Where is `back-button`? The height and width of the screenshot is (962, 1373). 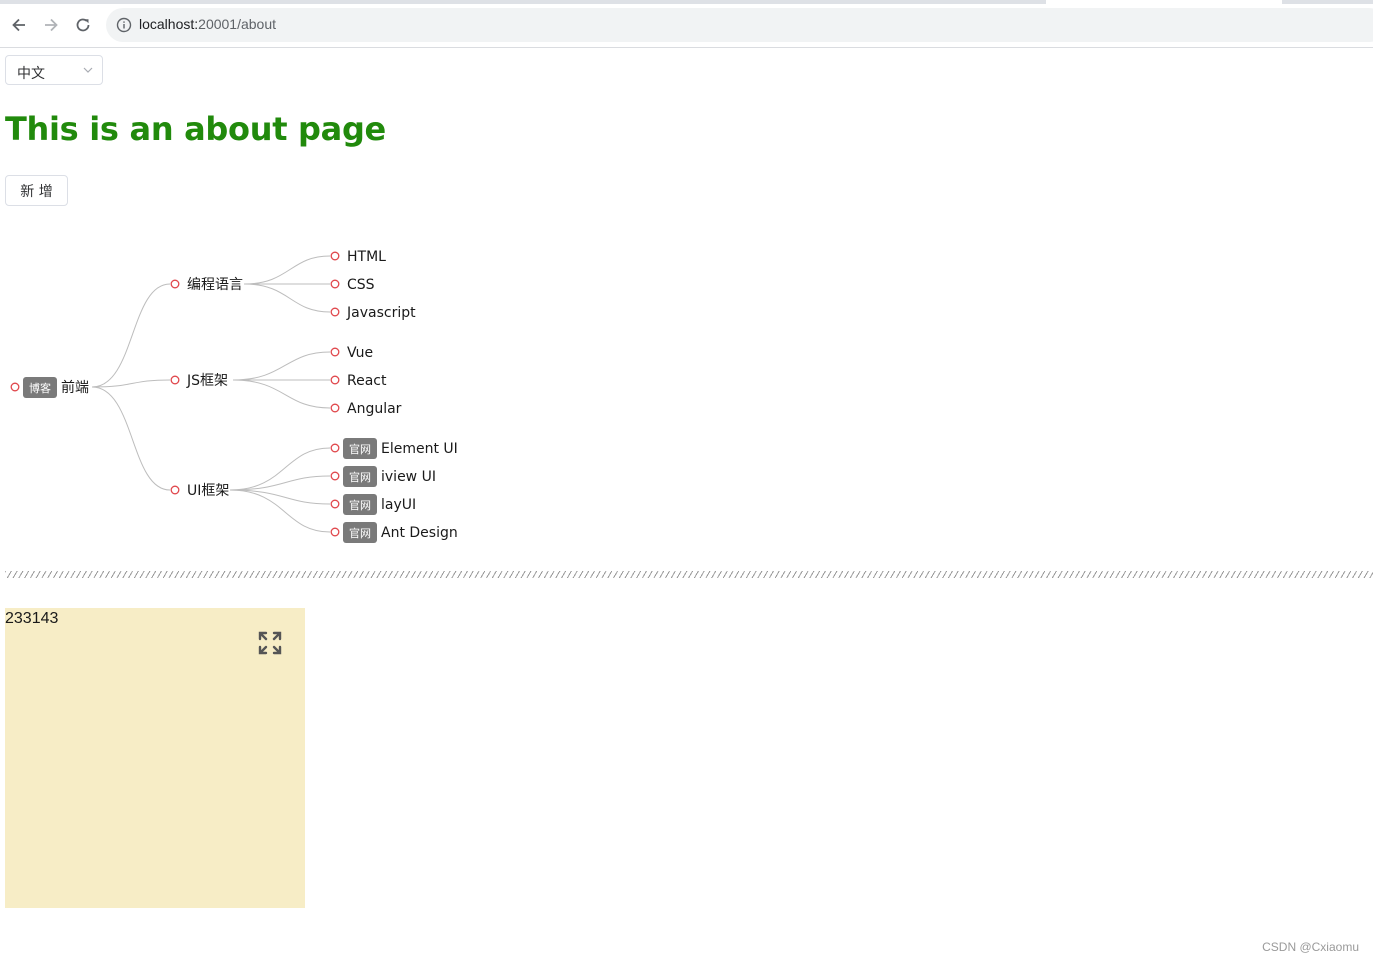
back-button is located at coordinates (19, 25).